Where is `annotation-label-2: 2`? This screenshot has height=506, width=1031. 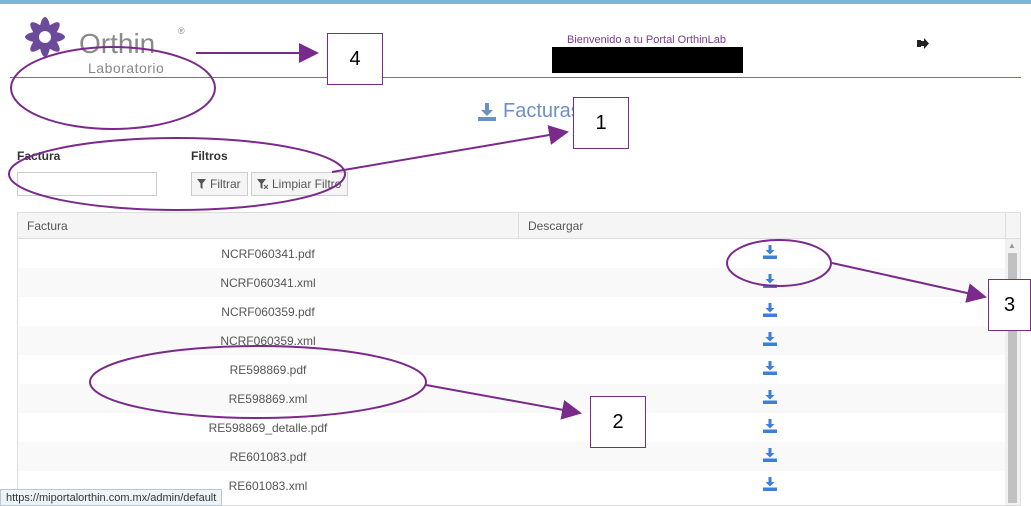 annotation-label-2: 2 is located at coordinates (618, 422).